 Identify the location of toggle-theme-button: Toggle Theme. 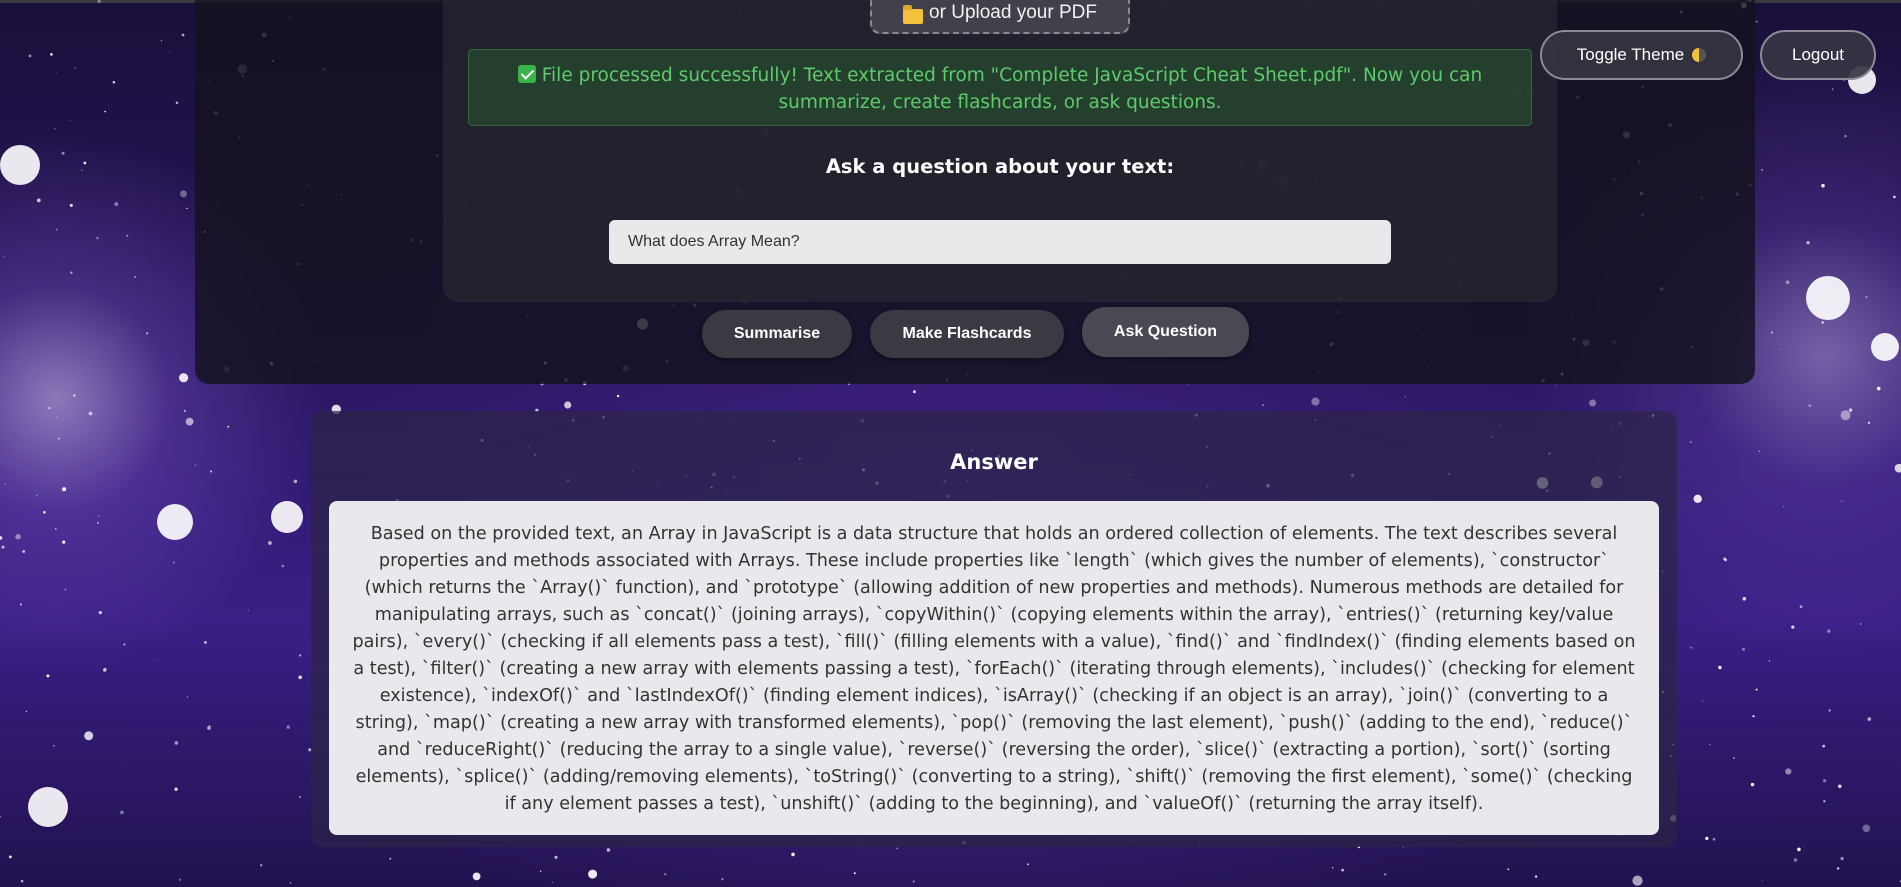
(1641, 55).